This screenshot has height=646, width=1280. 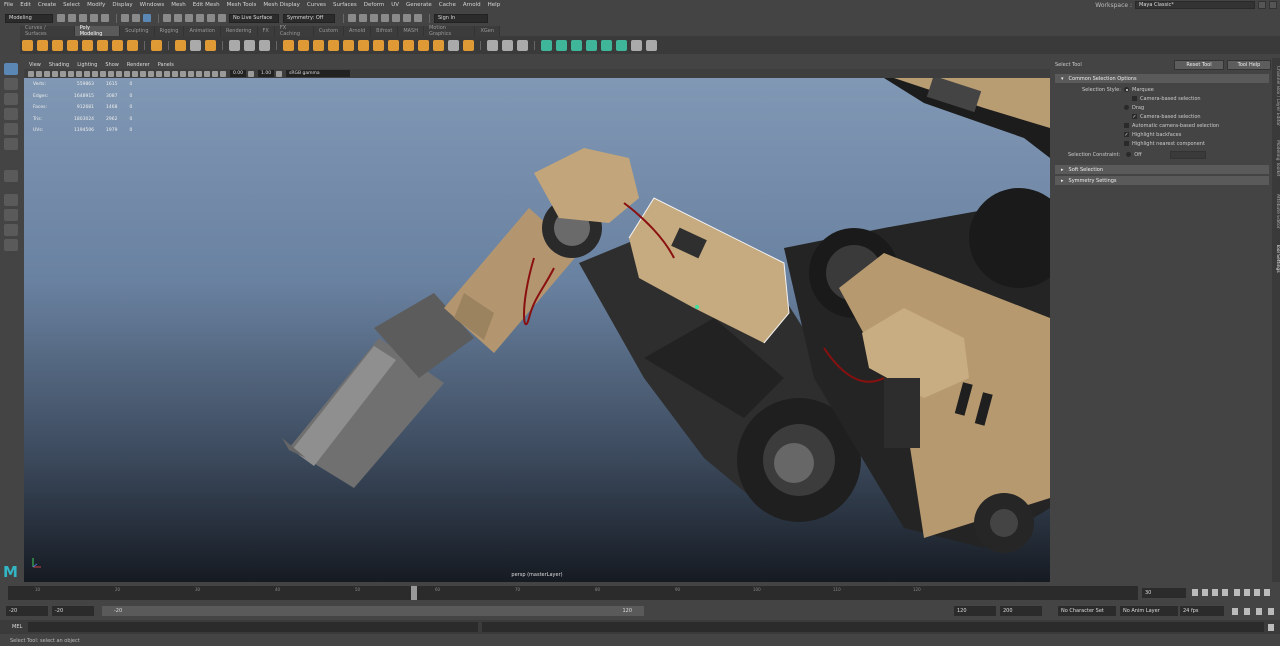 I want to click on open-scene-icon, so click(x=72, y=18).